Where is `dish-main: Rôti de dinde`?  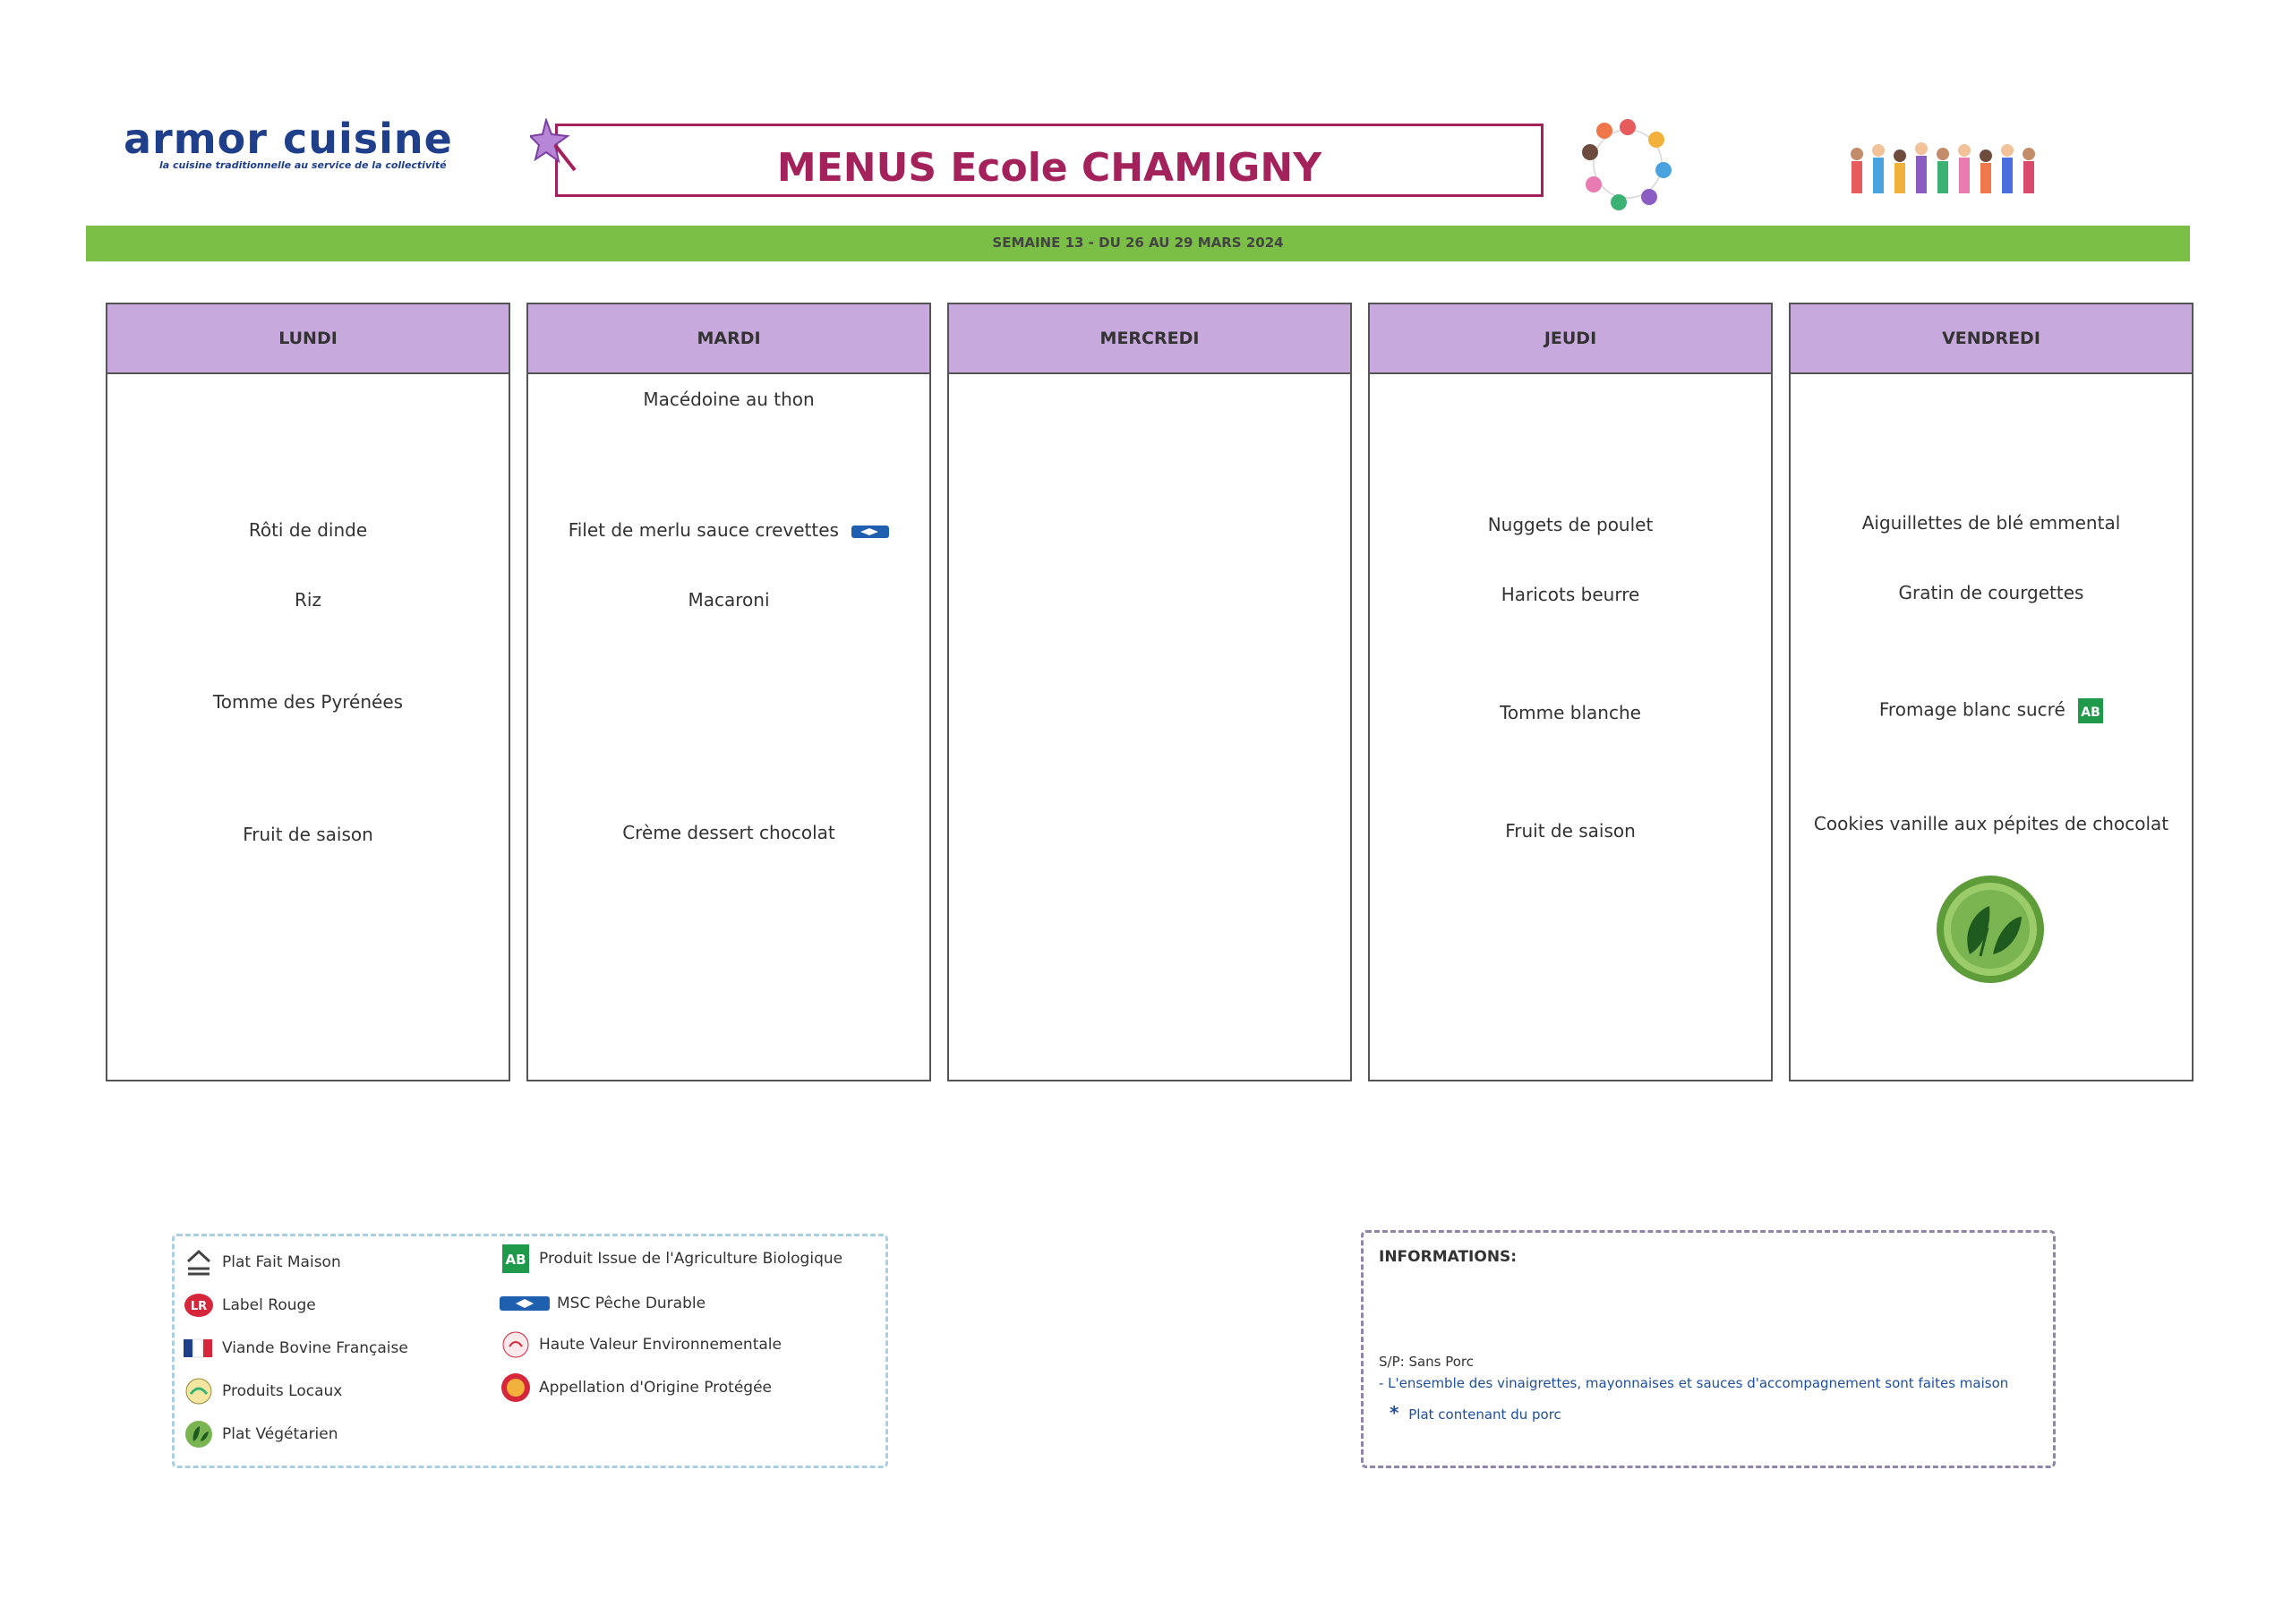
dish-main: Rôti de dinde is located at coordinates (308, 530).